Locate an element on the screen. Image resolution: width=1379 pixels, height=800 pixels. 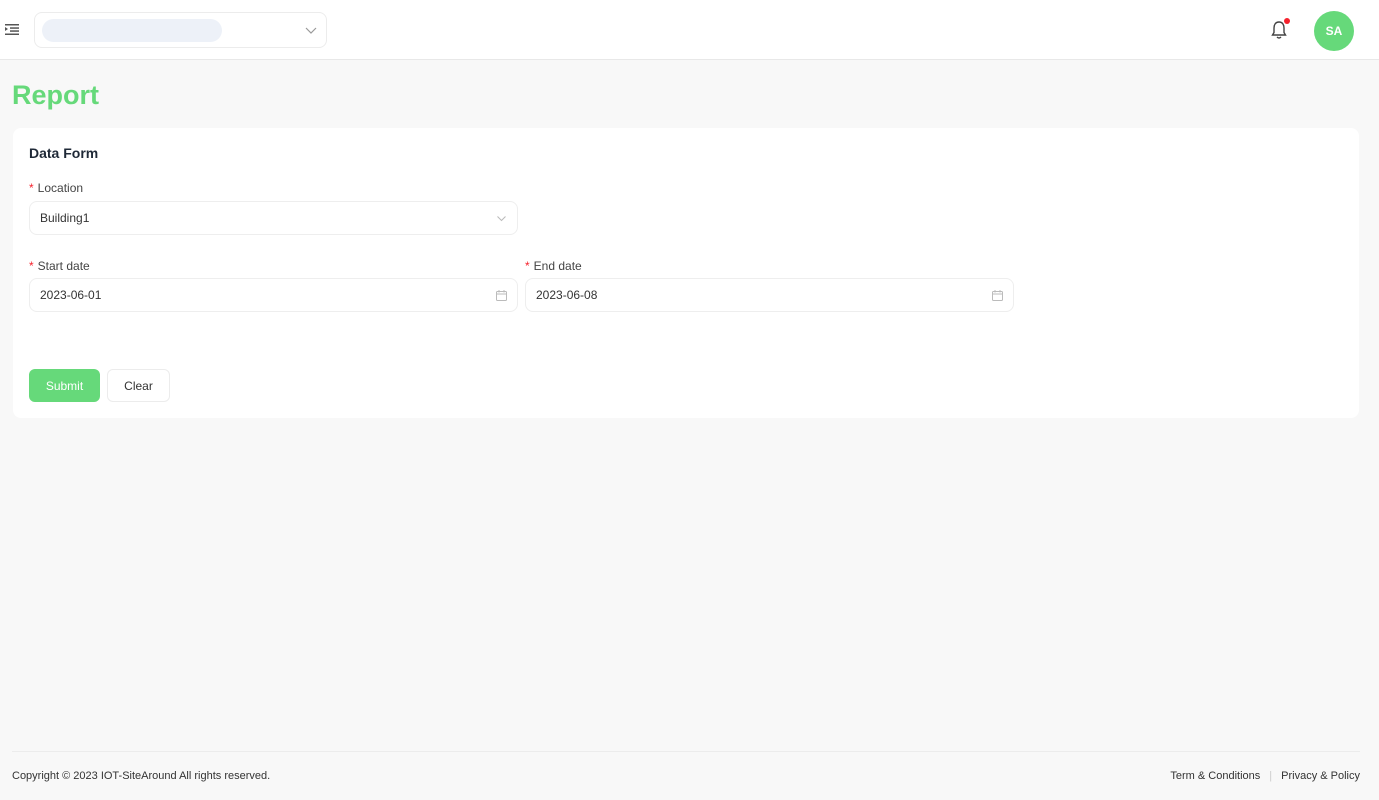
menu-fold-icon is located at coordinates (12, 29).